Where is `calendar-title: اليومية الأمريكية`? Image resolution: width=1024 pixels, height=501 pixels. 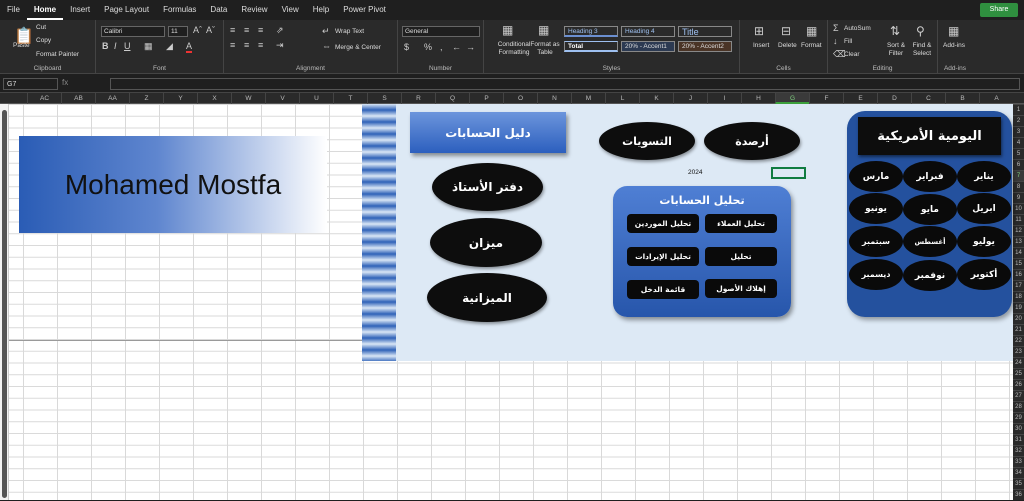 calendar-title: اليومية الأمريكية is located at coordinates (929, 136).